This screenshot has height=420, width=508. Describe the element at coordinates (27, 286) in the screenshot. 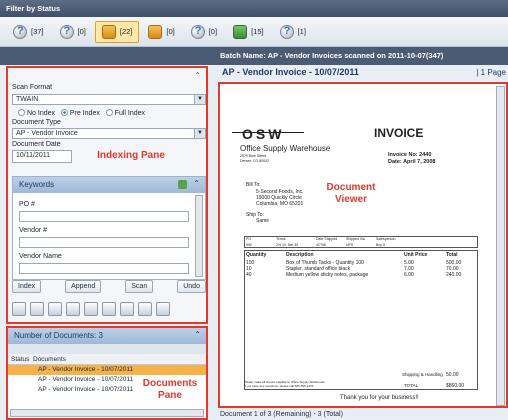

I see `index-button: Index` at that location.